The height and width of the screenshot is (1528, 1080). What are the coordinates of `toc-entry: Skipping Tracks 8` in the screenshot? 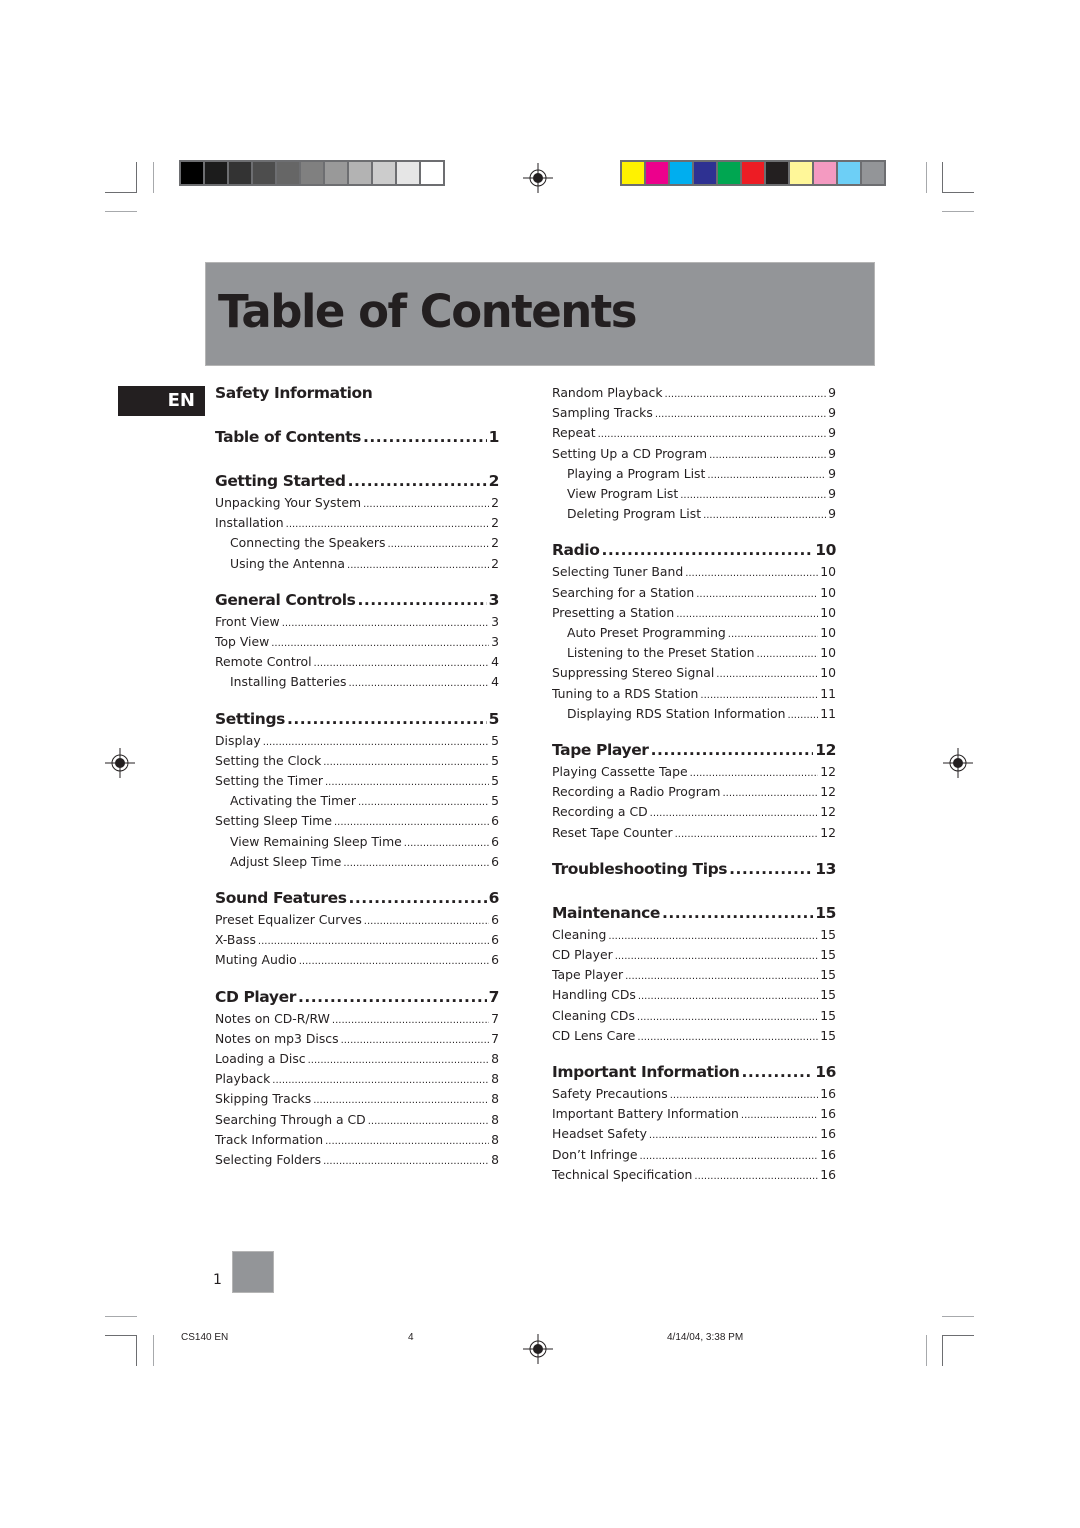 It's located at (357, 1100).